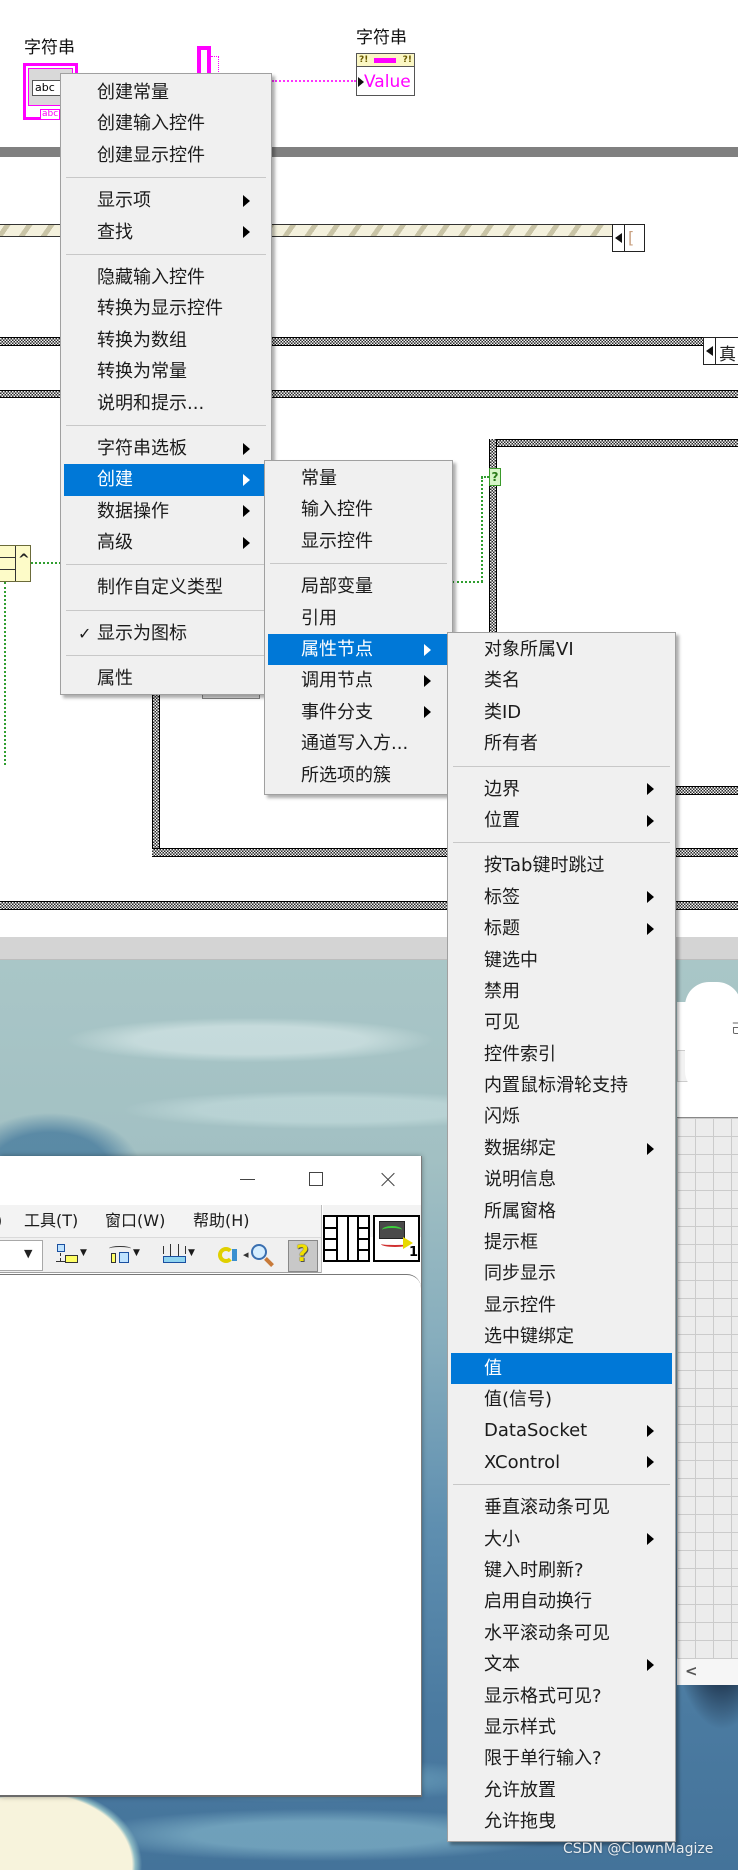 The image size is (738, 1870). What do you see at coordinates (166, 511) in the screenshot?
I see `context-menu-item: 数据操作` at bounding box center [166, 511].